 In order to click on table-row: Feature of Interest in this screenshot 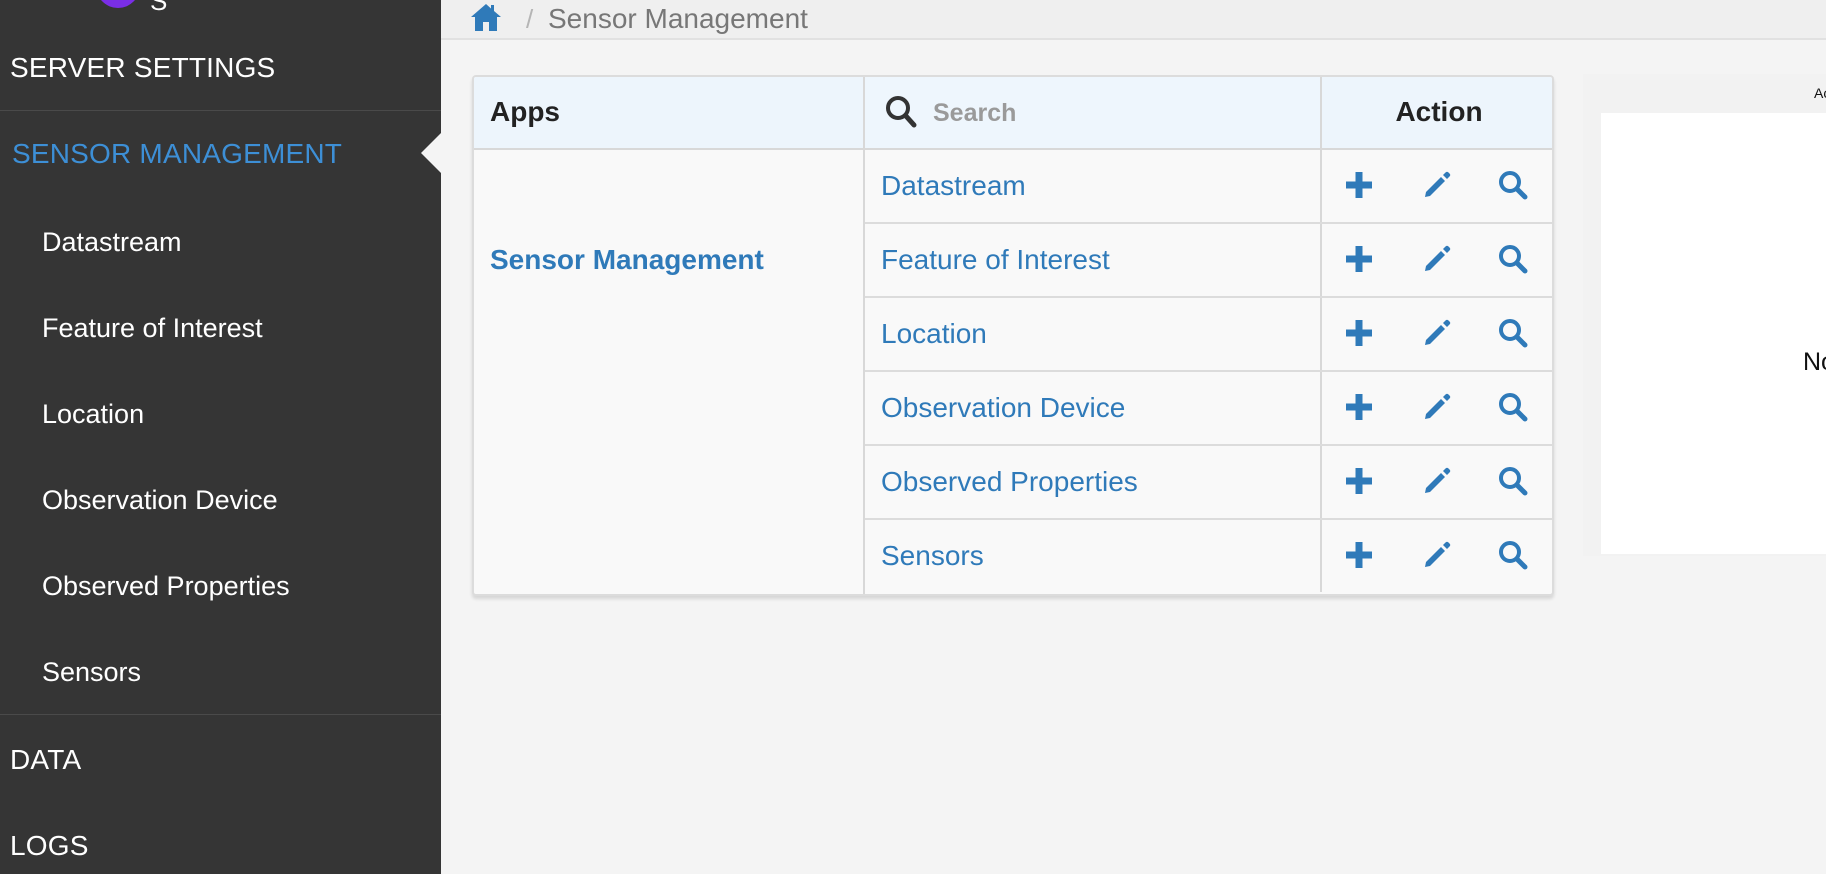, I will do `click(1208, 261)`.